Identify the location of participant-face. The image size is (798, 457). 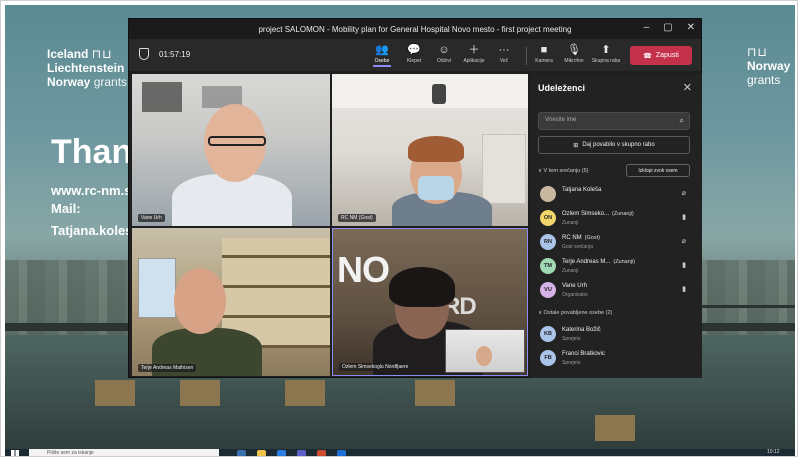
(200, 301).